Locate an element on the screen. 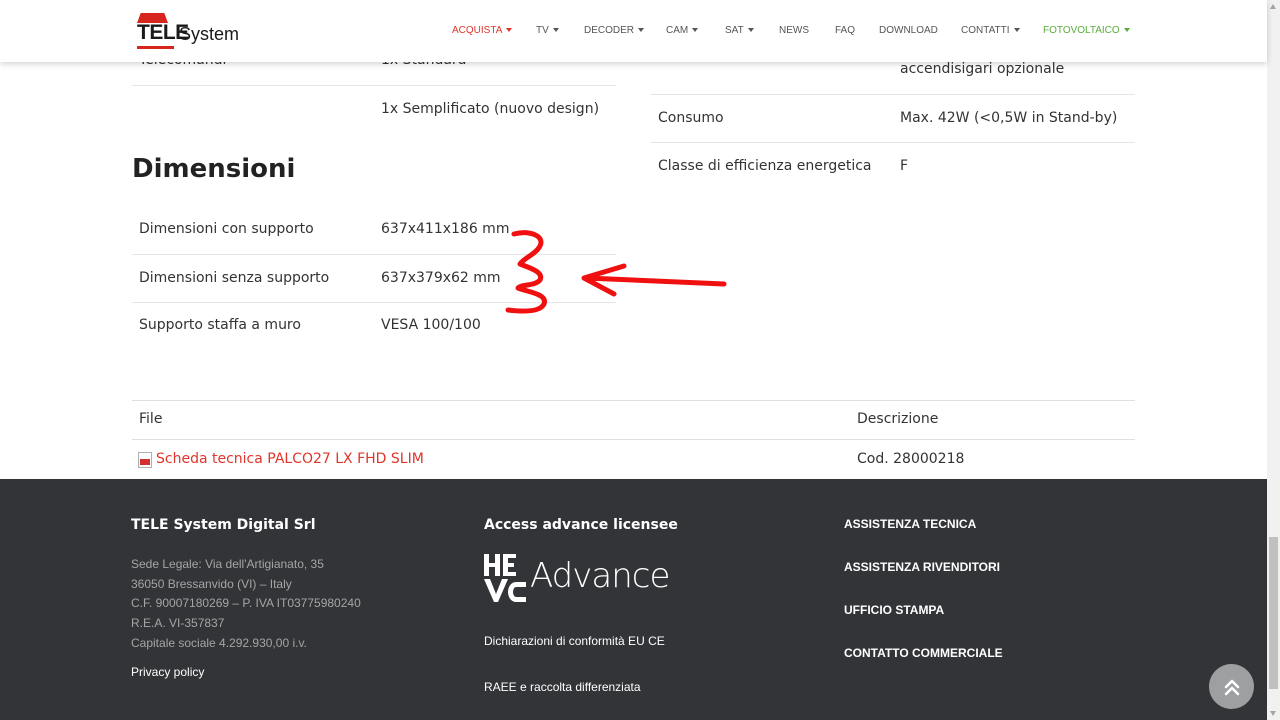 The width and height of the screenshot is (1280, 720). spec-label: Supporto staffa a muro is located at coordinates (220, 325).